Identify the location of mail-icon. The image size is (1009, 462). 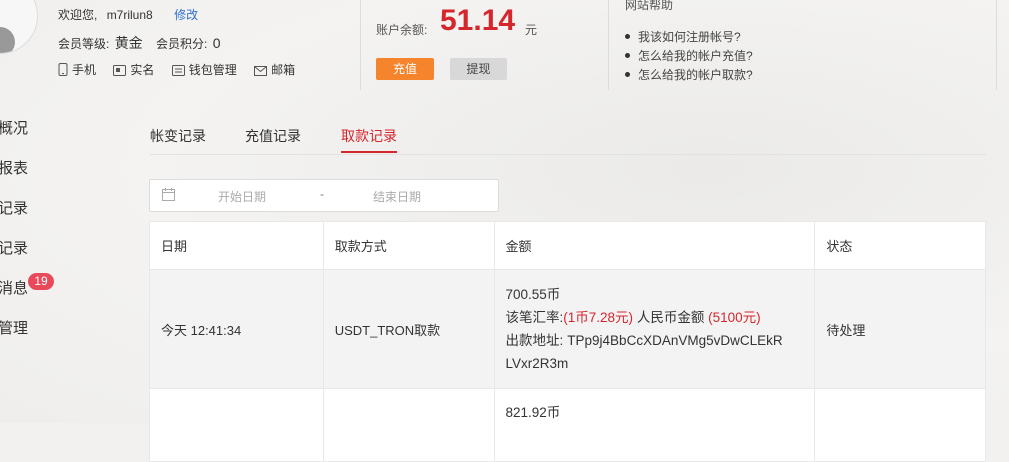
(261, 71).